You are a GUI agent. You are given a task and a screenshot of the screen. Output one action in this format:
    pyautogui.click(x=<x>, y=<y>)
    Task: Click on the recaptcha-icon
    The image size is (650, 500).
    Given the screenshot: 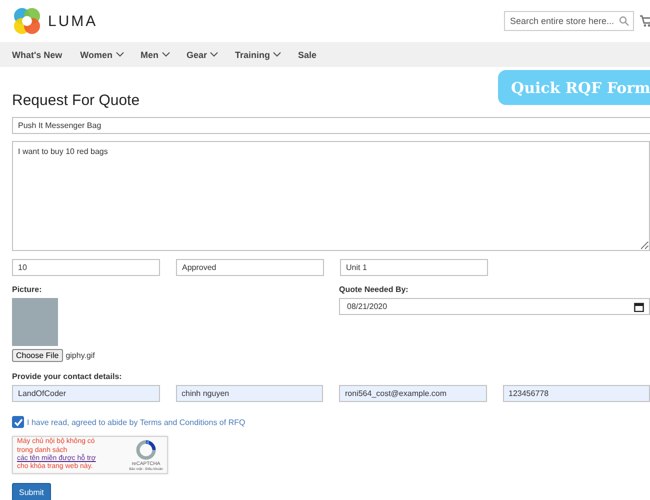 What is the action you would take?
    pyautogui.click(x=146, y=450)
    